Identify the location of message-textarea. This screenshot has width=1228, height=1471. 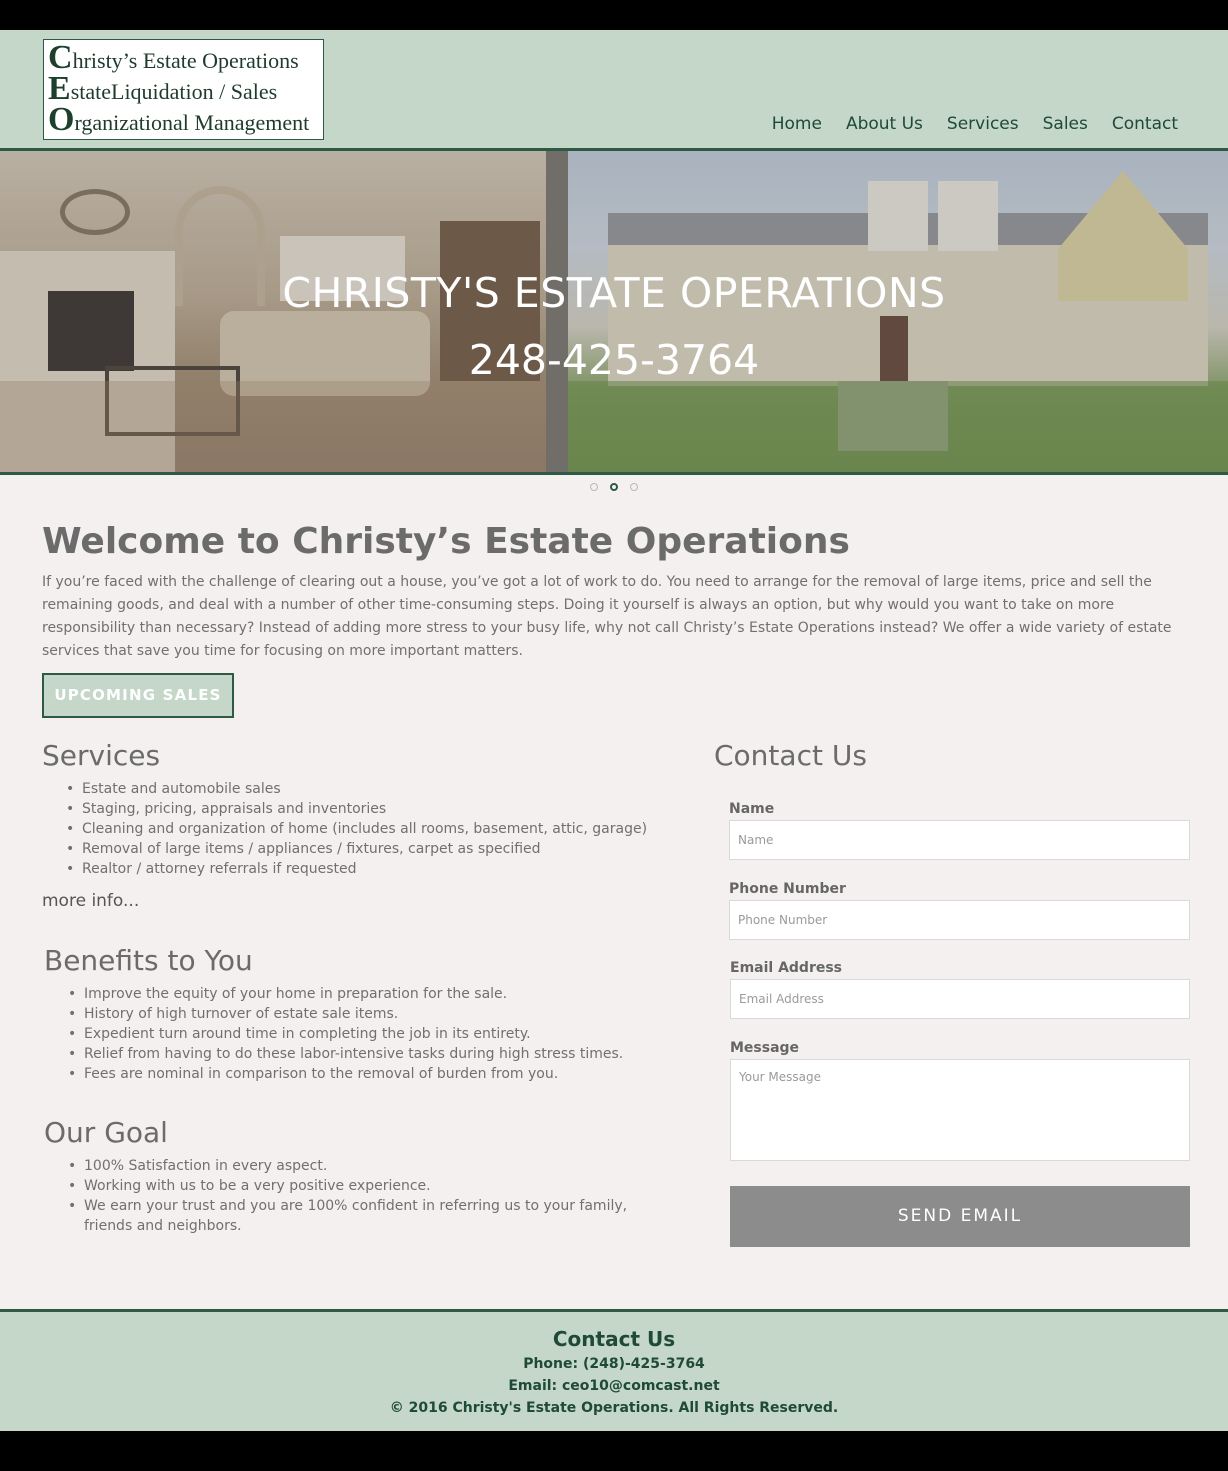
(960, 1110).